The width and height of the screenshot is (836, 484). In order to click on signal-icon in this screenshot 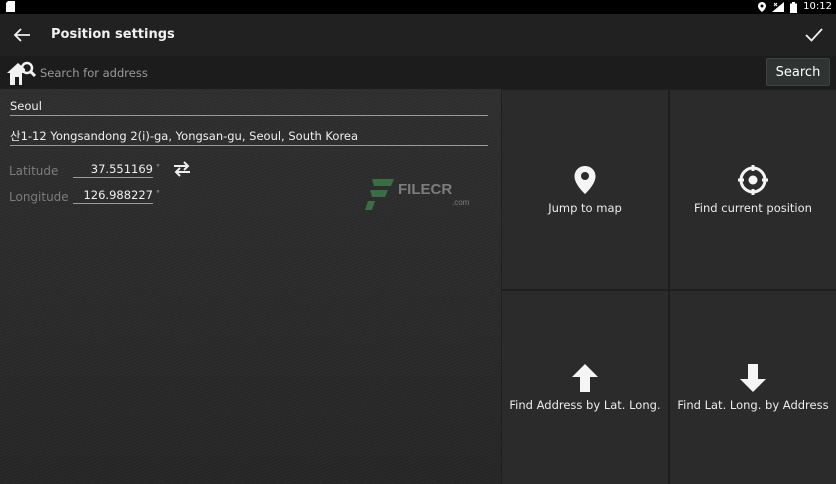, I will do `click(778, 7)`.